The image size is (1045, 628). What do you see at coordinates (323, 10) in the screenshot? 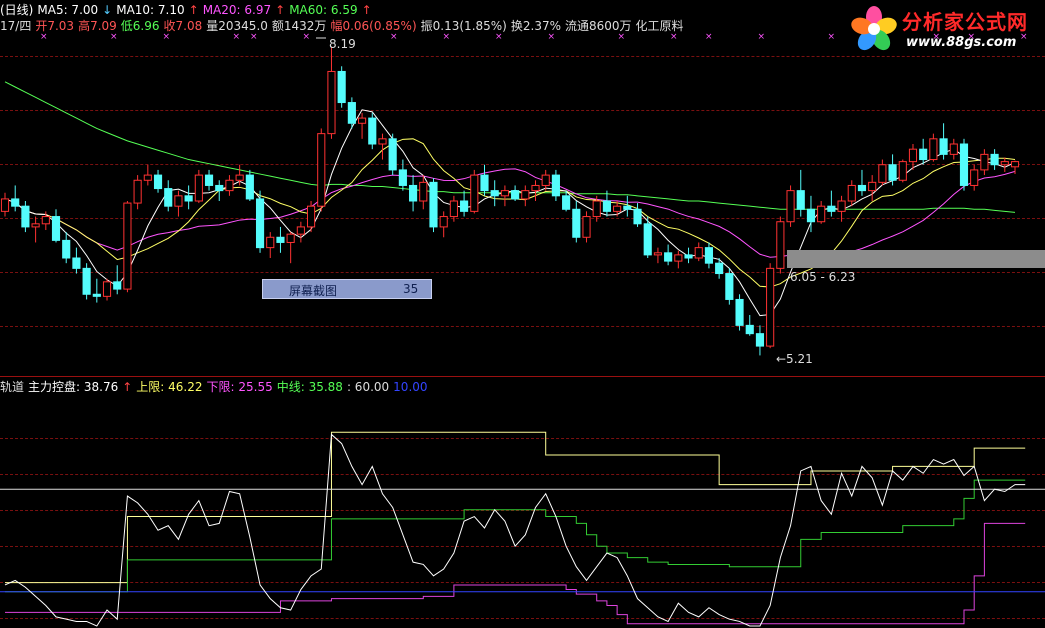
I see `ma-legend-item-7: MA60: 6.59` at bounding box center [323, 10].